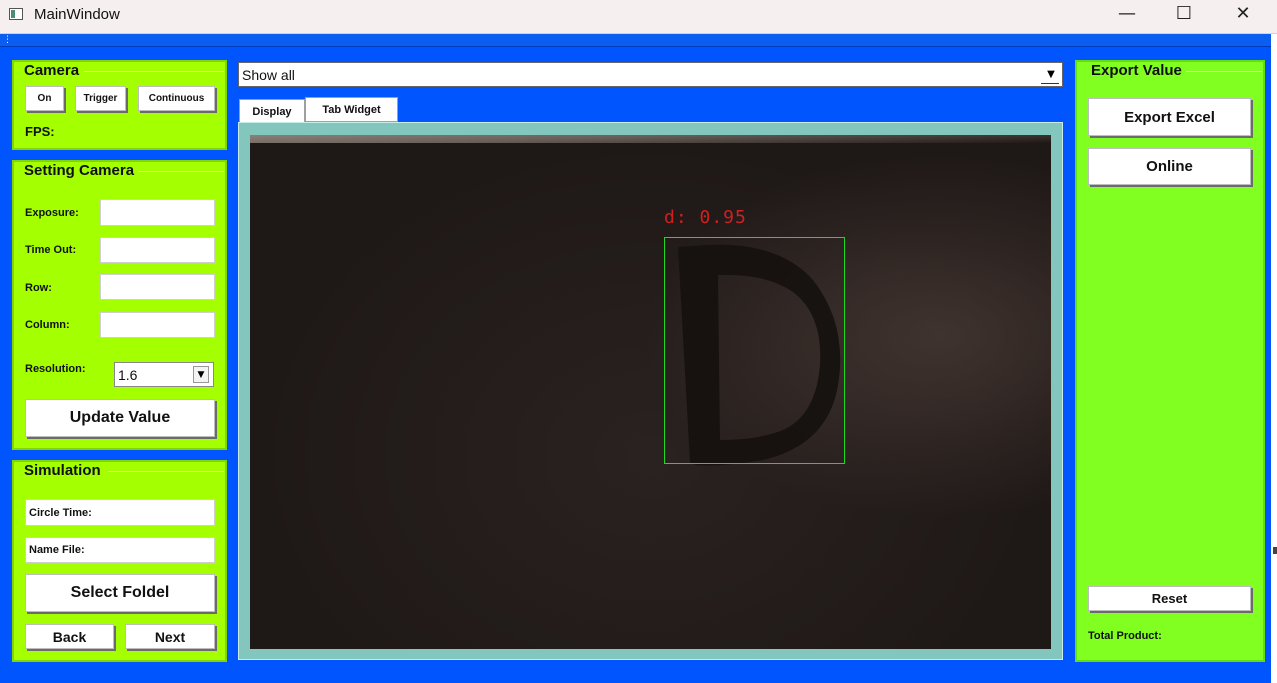 The image size is (1277, 683). Describe the element at coordinates (120, 550) in the screenshot. I see `name-file-field: Name File:` at that location.